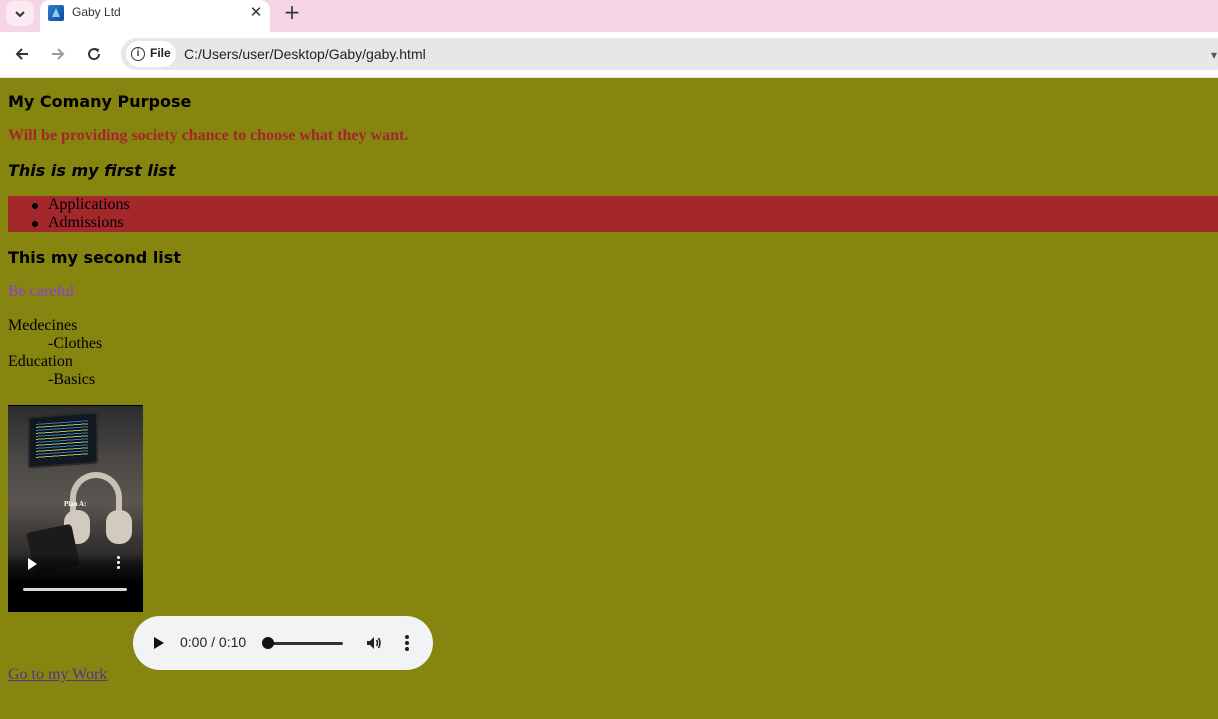 The width and height of the screenshot is (1218, 719). Describe the element at coordinates (213, 642) in the screenshot. I see `audio-time: 0:00 / 0:10` at that location.